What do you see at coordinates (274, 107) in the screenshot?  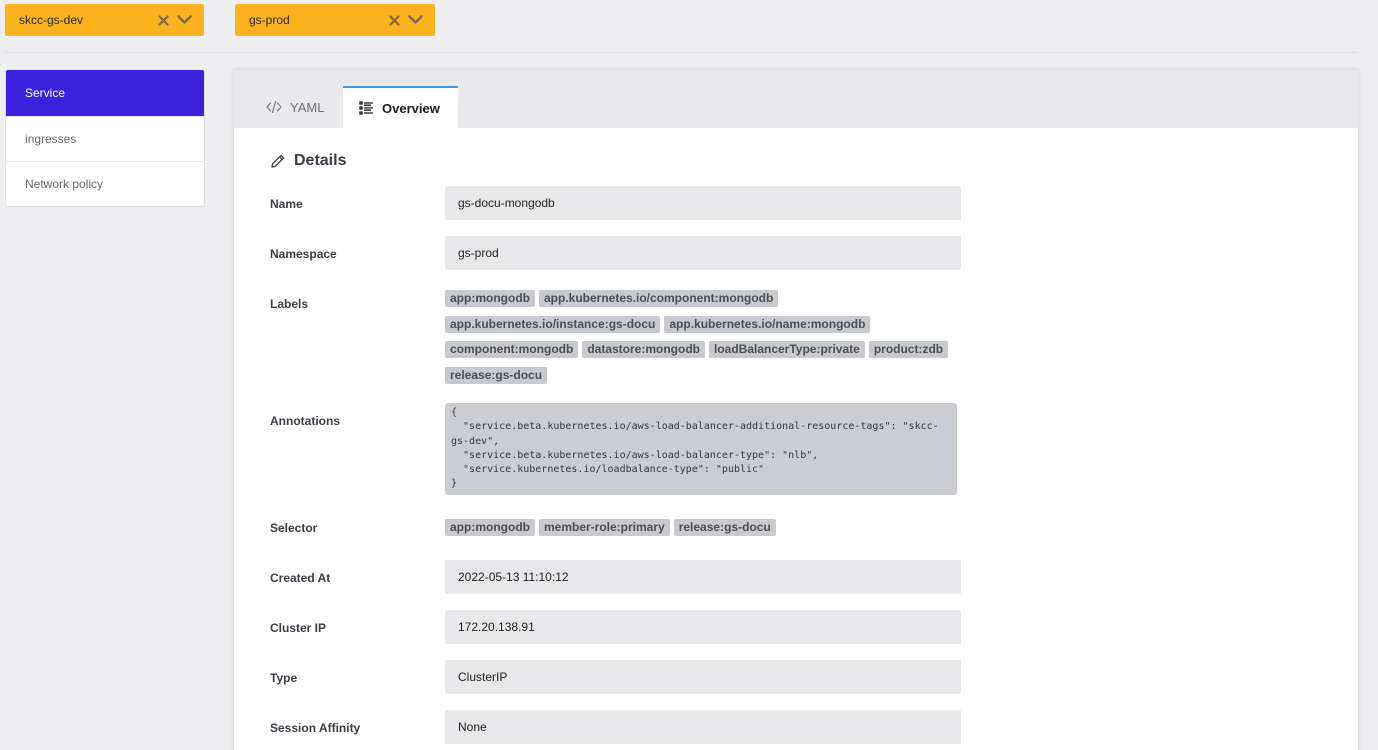 I see `code-icon` at bounding box center [274, 107].